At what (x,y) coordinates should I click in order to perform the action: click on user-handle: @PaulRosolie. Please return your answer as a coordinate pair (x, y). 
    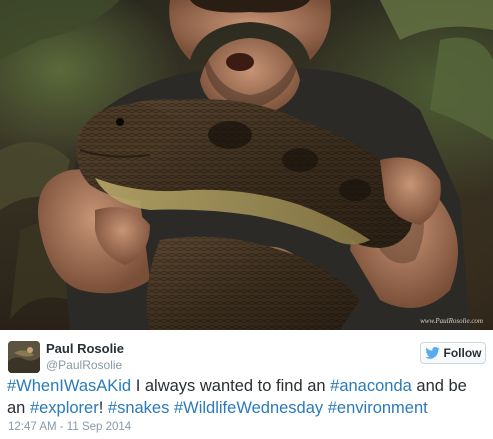
    Looking at the image, I should click on (84, 365).